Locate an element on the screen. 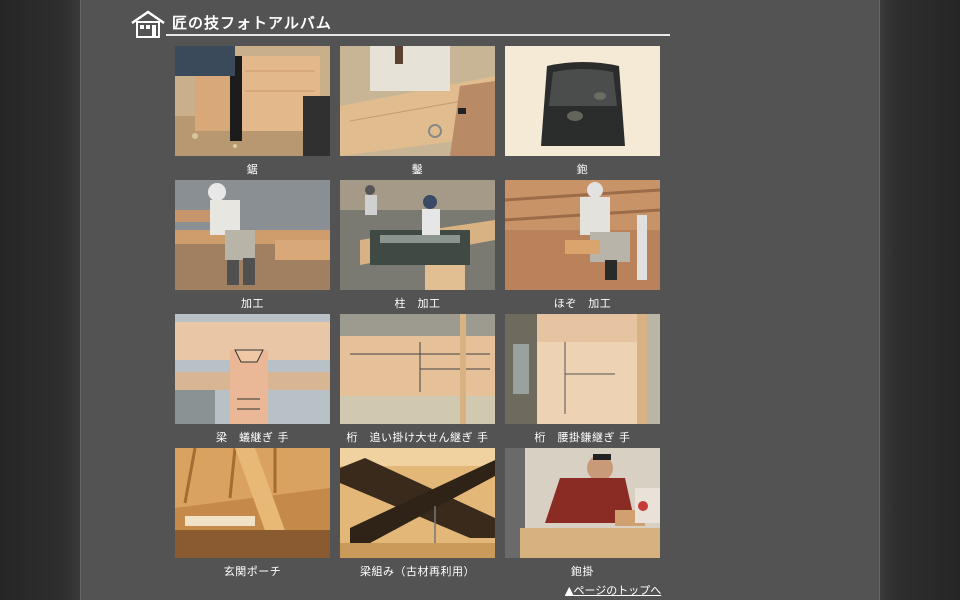 This screenshot has height=600, width=960. photo-caption: 加工 is located at coordinates (252, 303).